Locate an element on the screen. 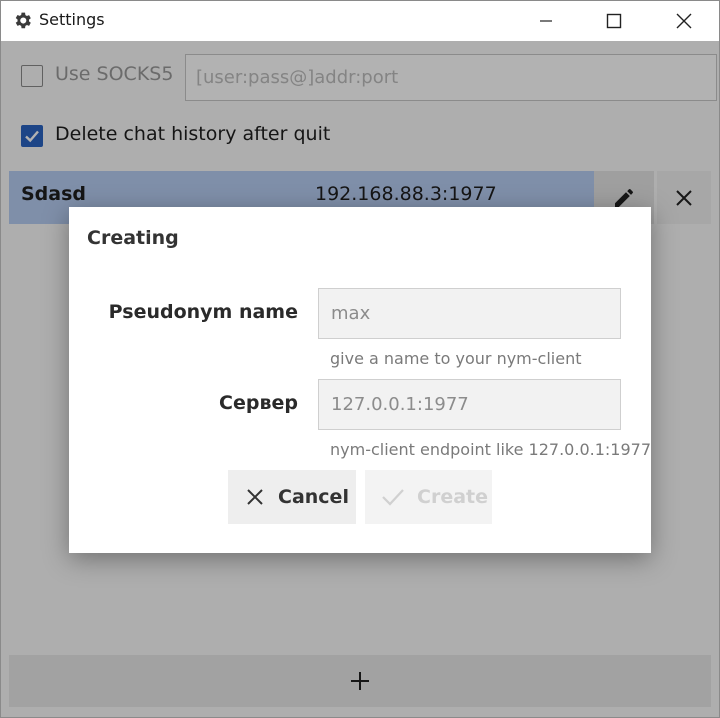 This screenshot has height=718, width=720. check-icon is located at coordinates (393, 497).